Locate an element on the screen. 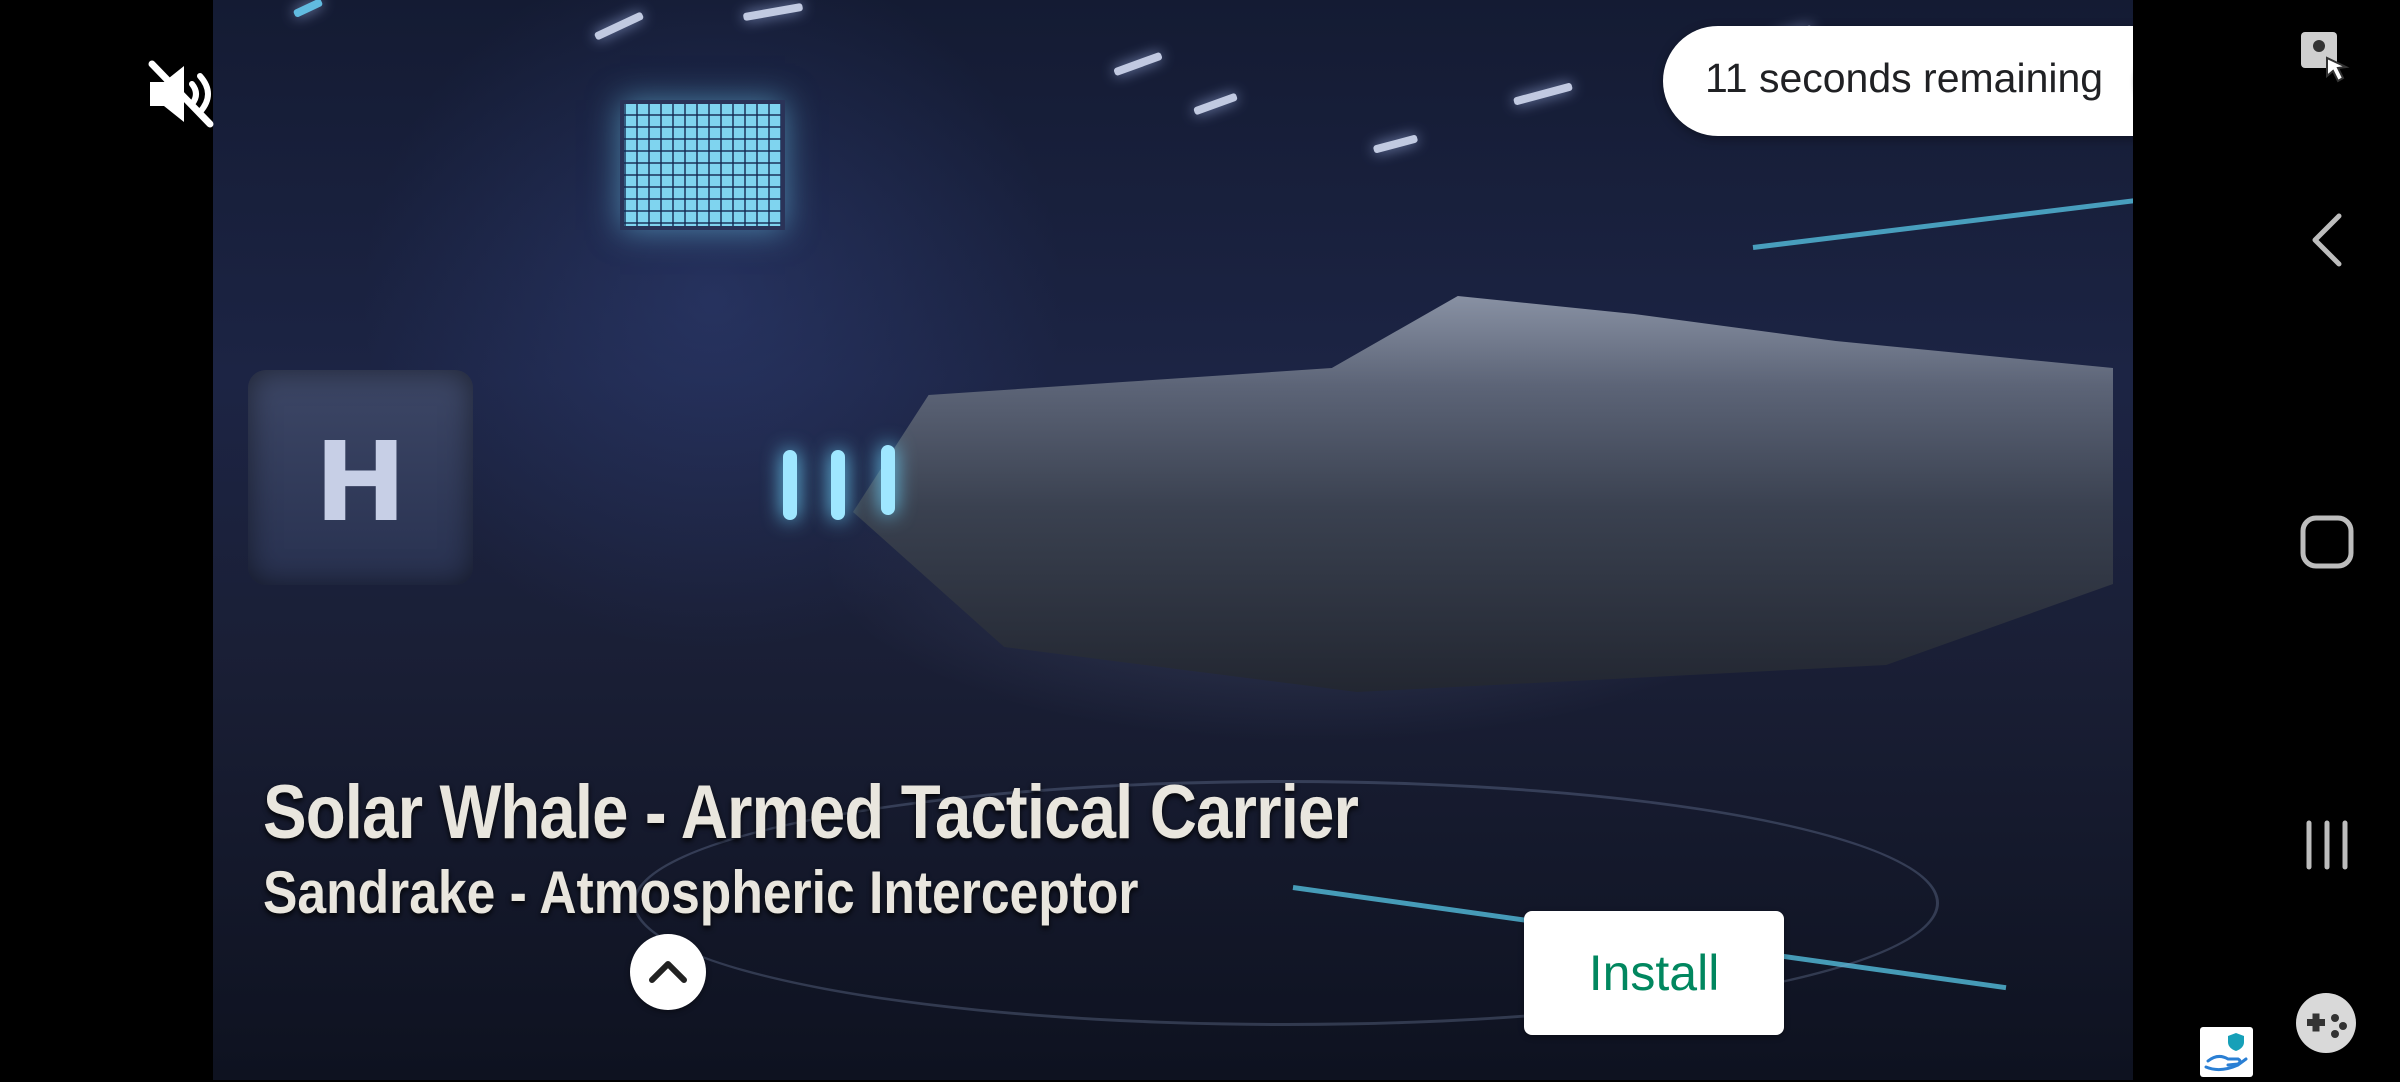 The width and height of the screenshot is (2400, 1082). game-tools-button is located at coordinates (2326, 1023).